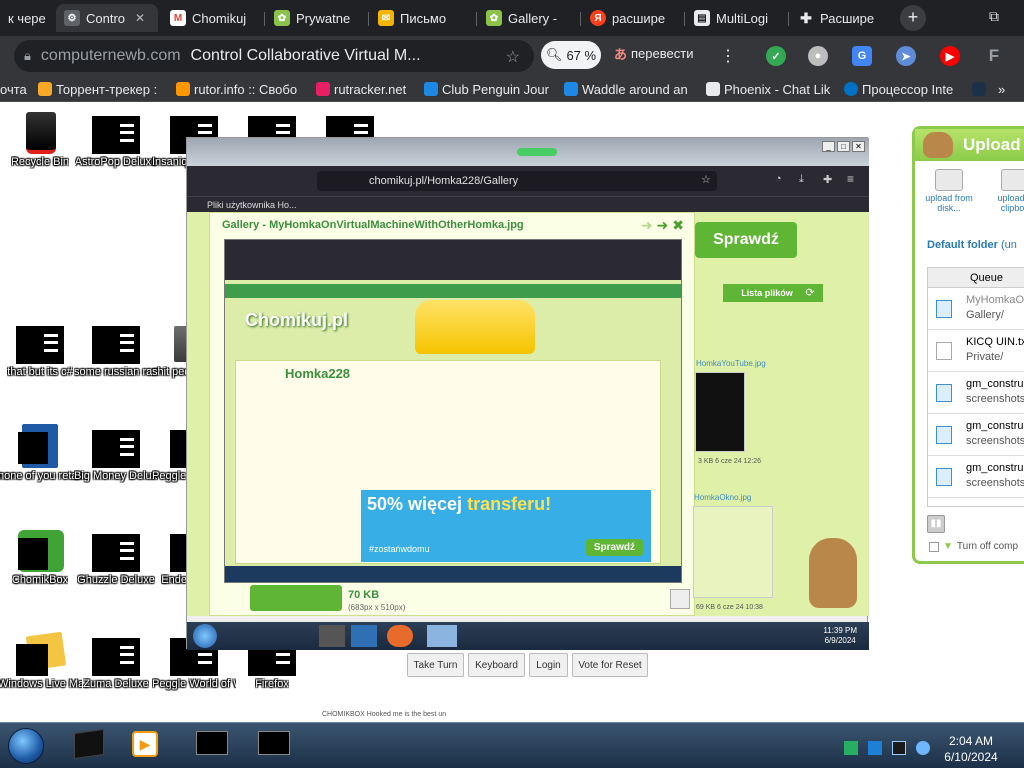 This screenshot has width=1024, height=768. What do you see at coordinates (26, 18) in the screenshot?
I see `tab-mail: к черe` at bounding box center [26, 18].